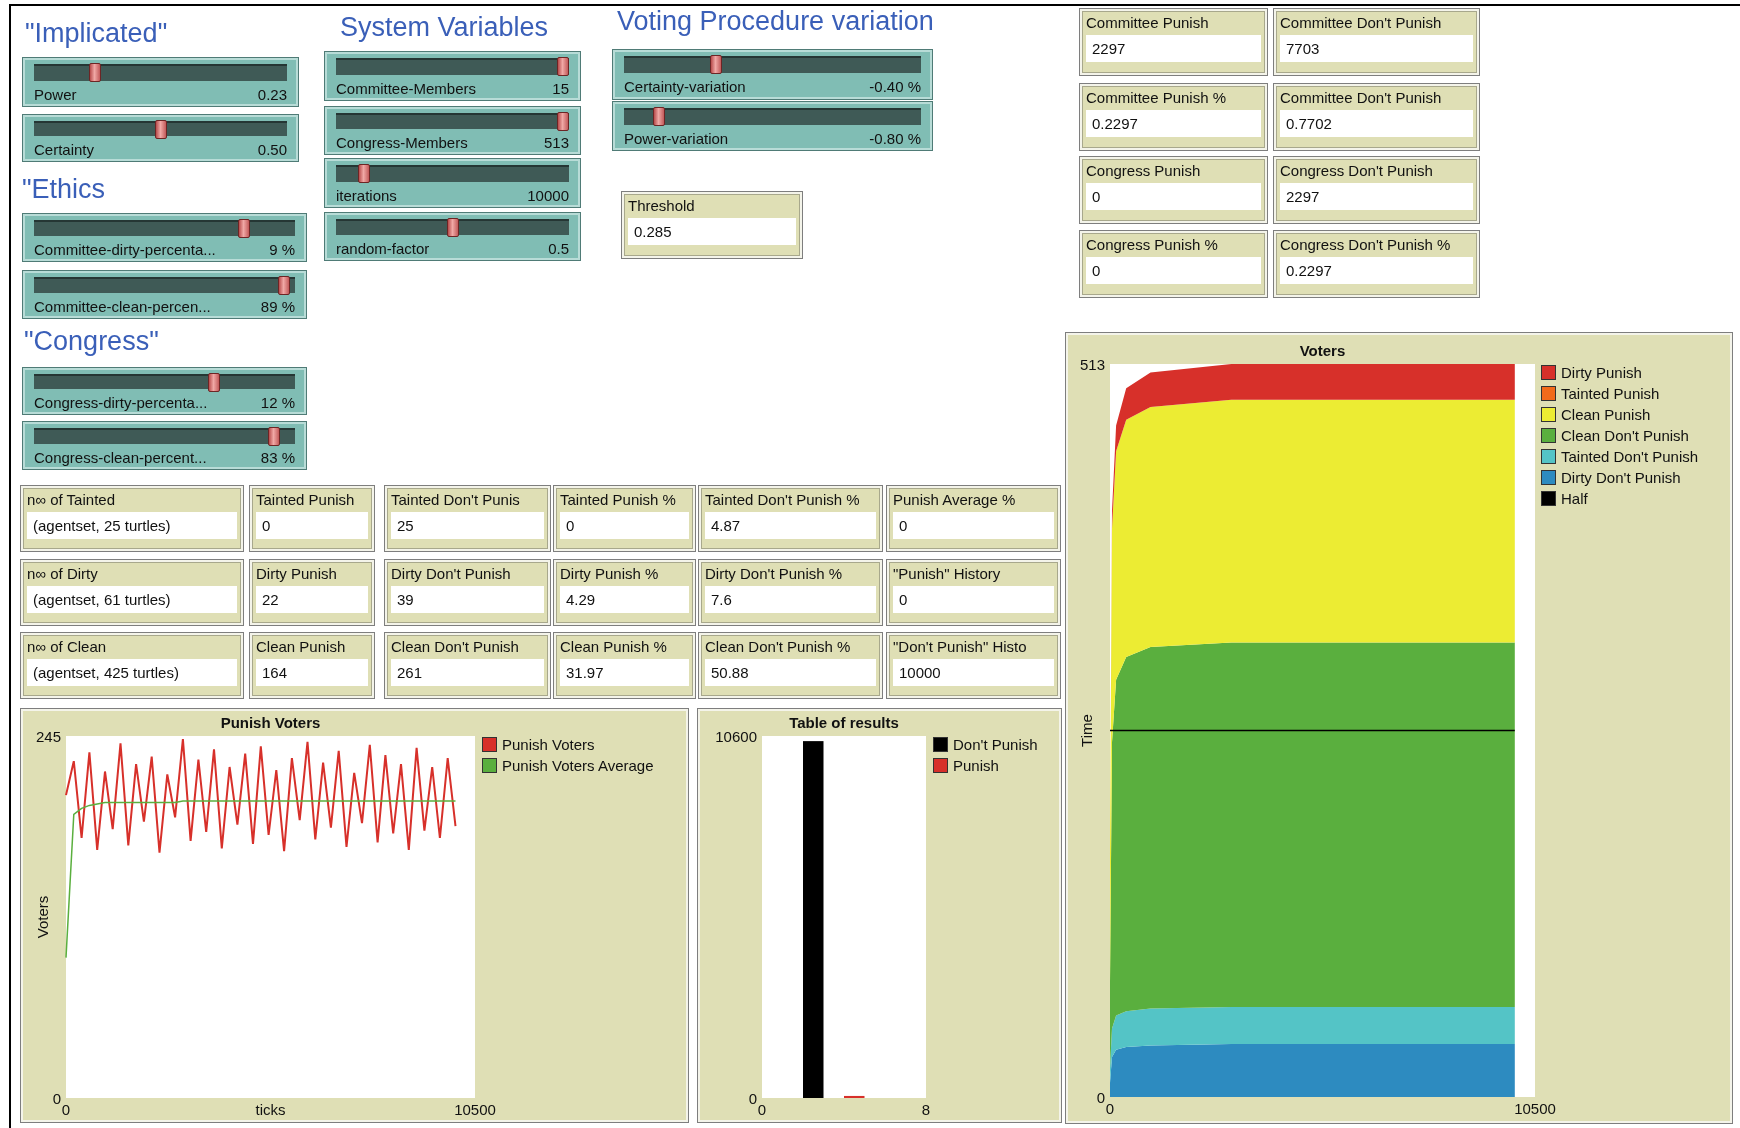 The image size is (1740, 1128). What do you see at coordinates (1376, 196) in the screenshot?
I see `monitor-value: 2297` at bounding box center [1376, 196].